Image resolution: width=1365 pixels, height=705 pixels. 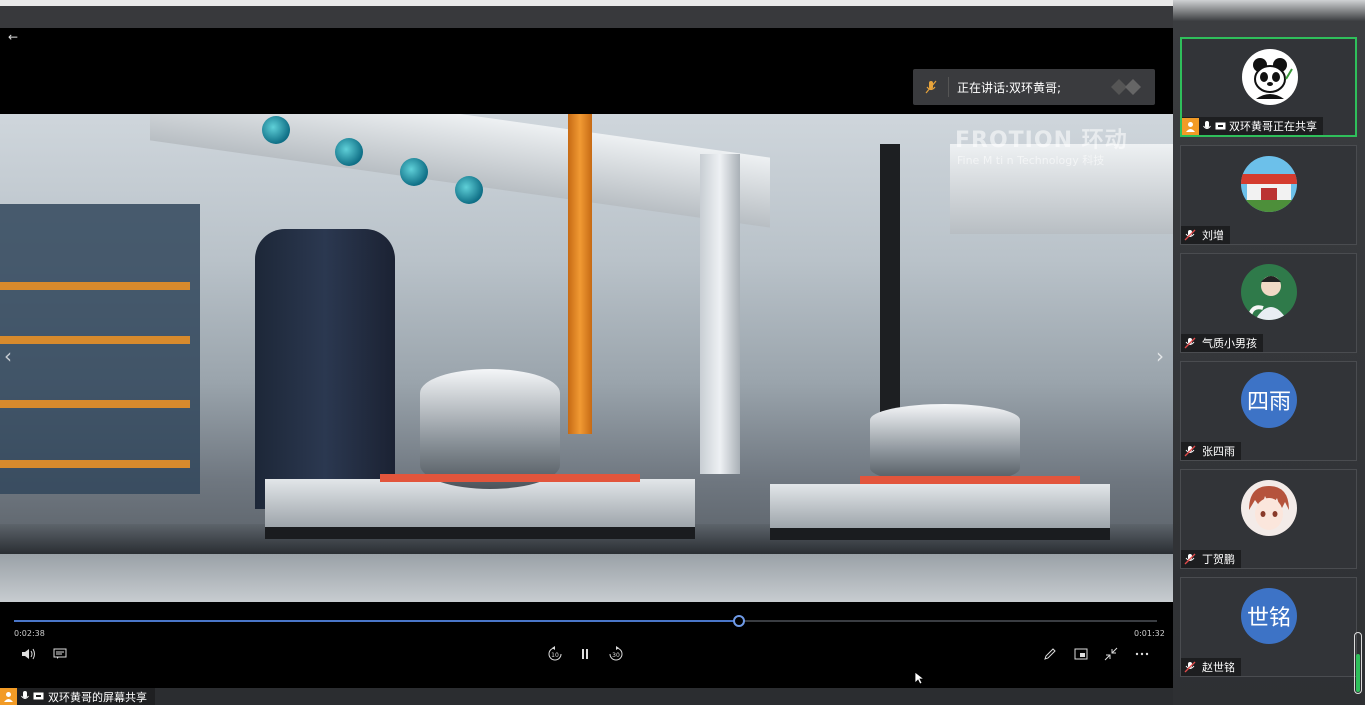 I want to click on chevron-left-icon: ‹, so click(x=8, y=356).